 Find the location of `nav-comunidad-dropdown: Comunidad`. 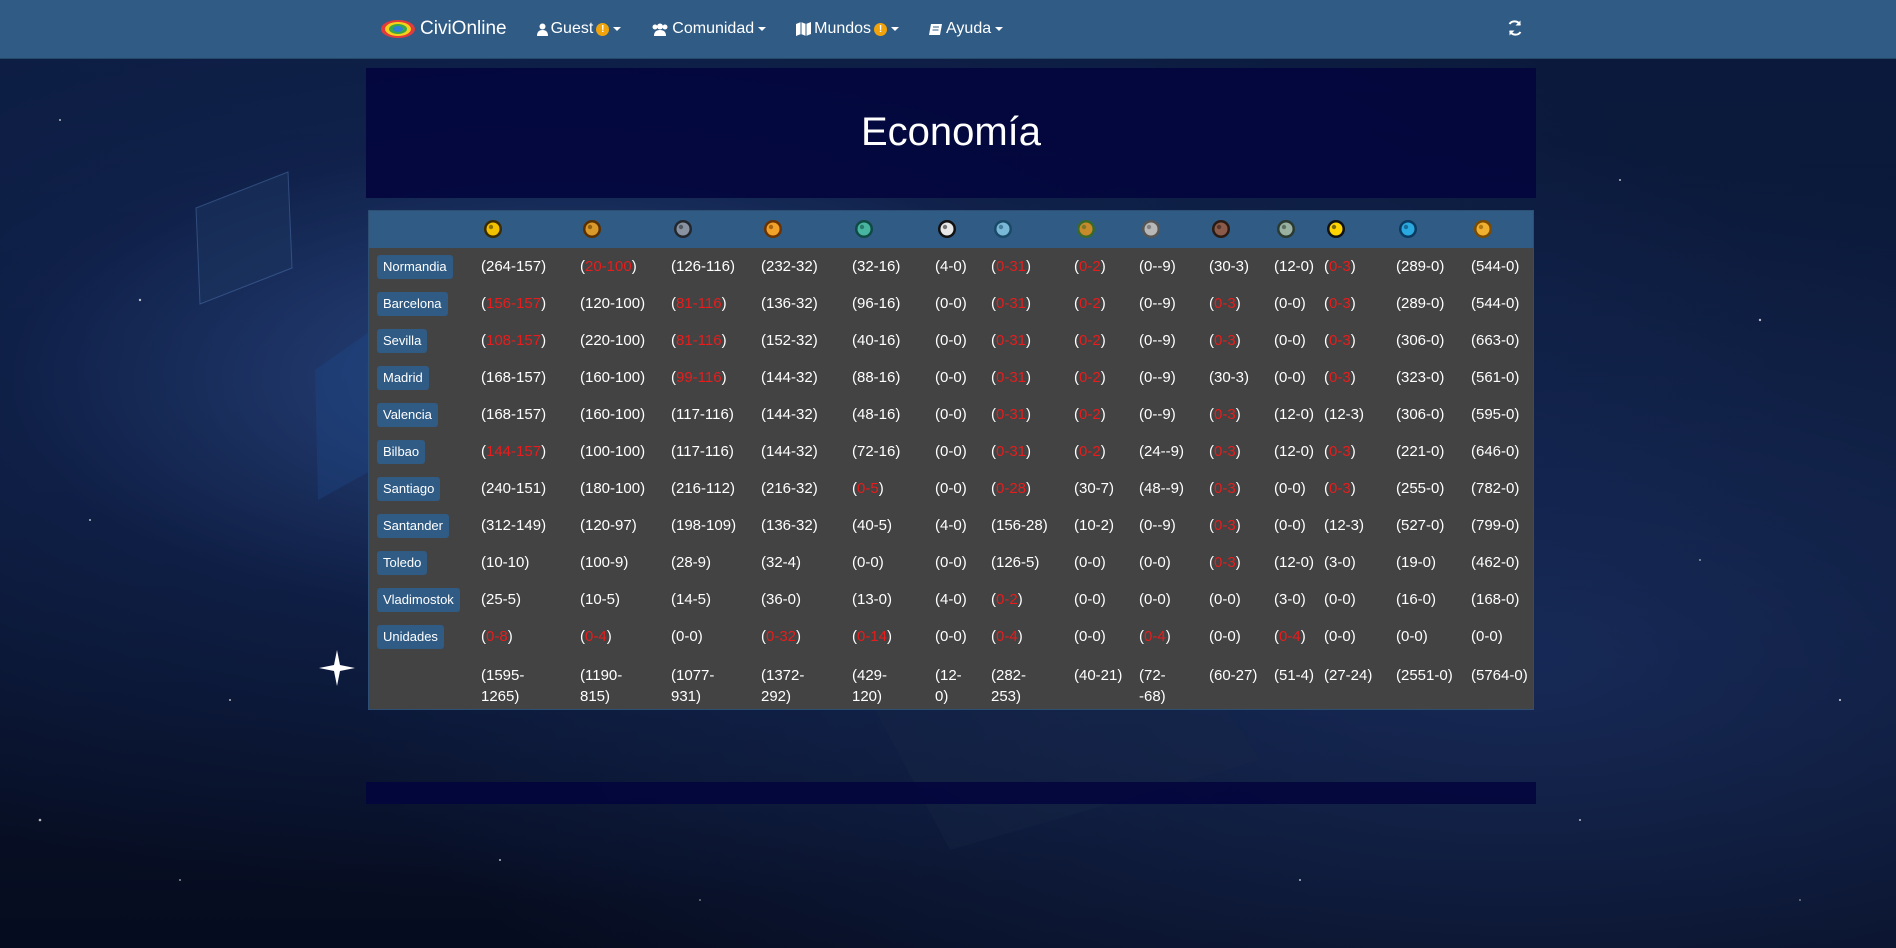

nav-comunidad-dropdown: Comunidad is located at coordinates (709, 29).